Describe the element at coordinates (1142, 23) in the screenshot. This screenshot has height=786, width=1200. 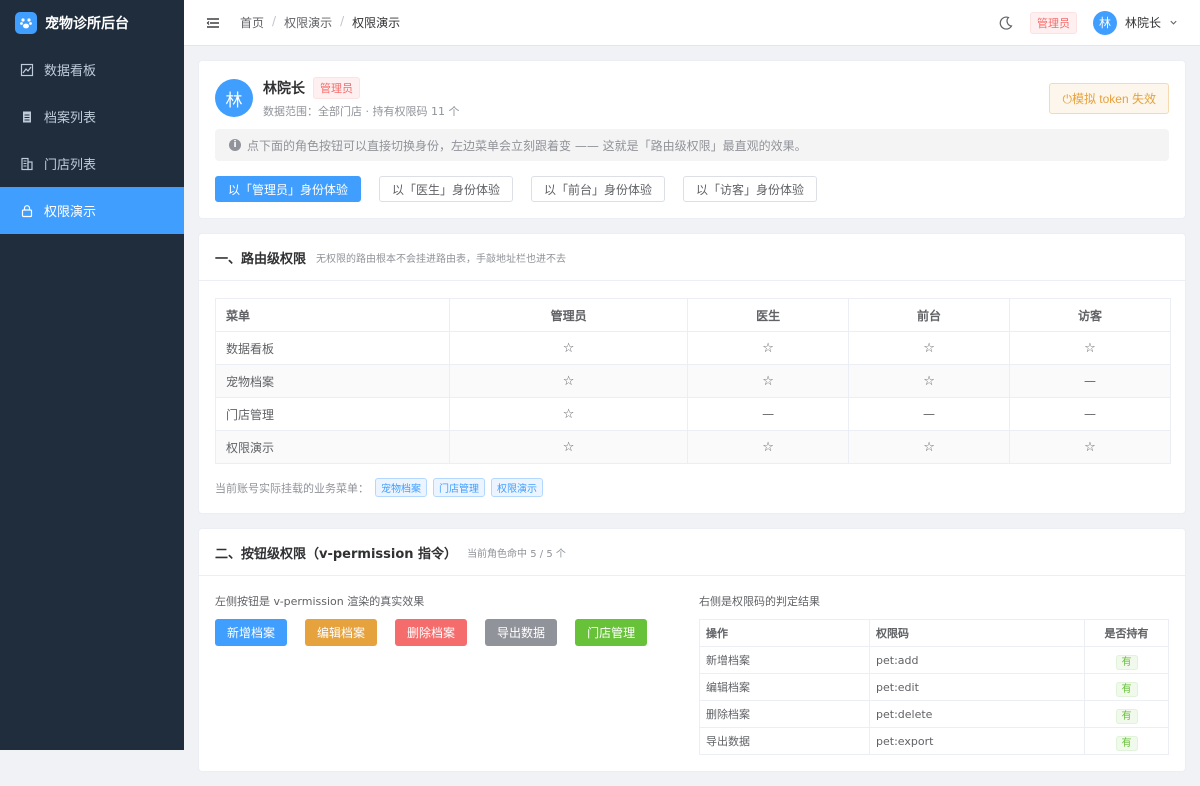
I see `user-name: 林院长` at that location.